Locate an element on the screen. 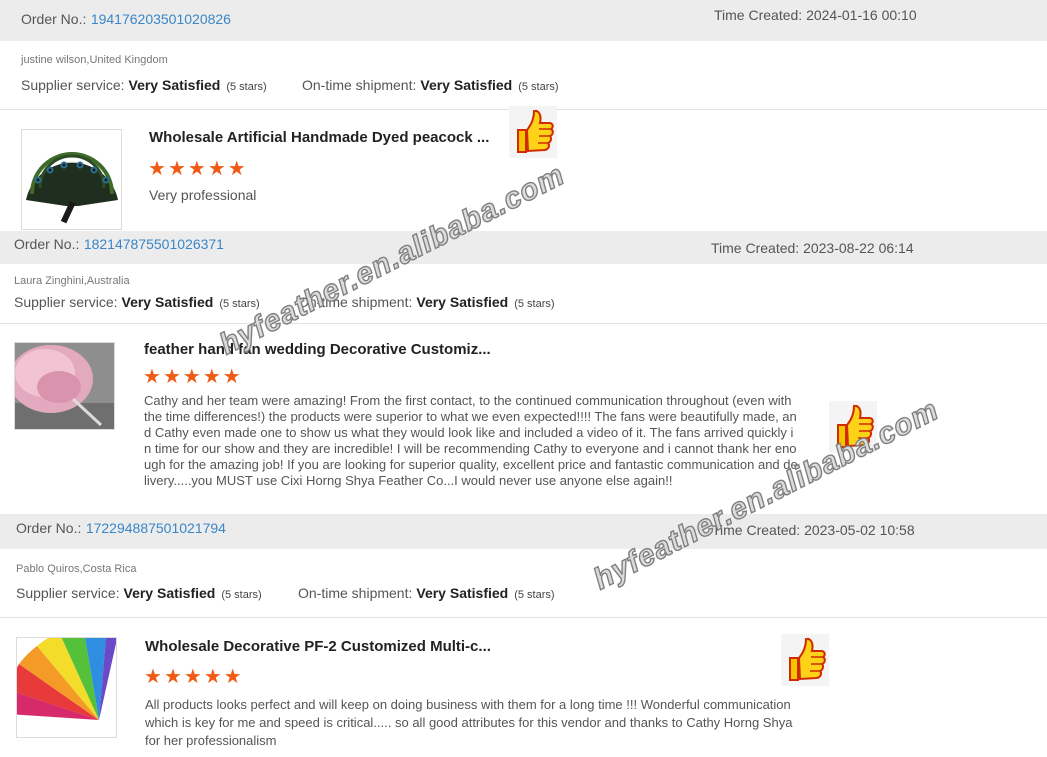 This screenshot has width=1047, height=757. buyer-info: Laura Zinghini,Australia is located at coordinates (72, 281).